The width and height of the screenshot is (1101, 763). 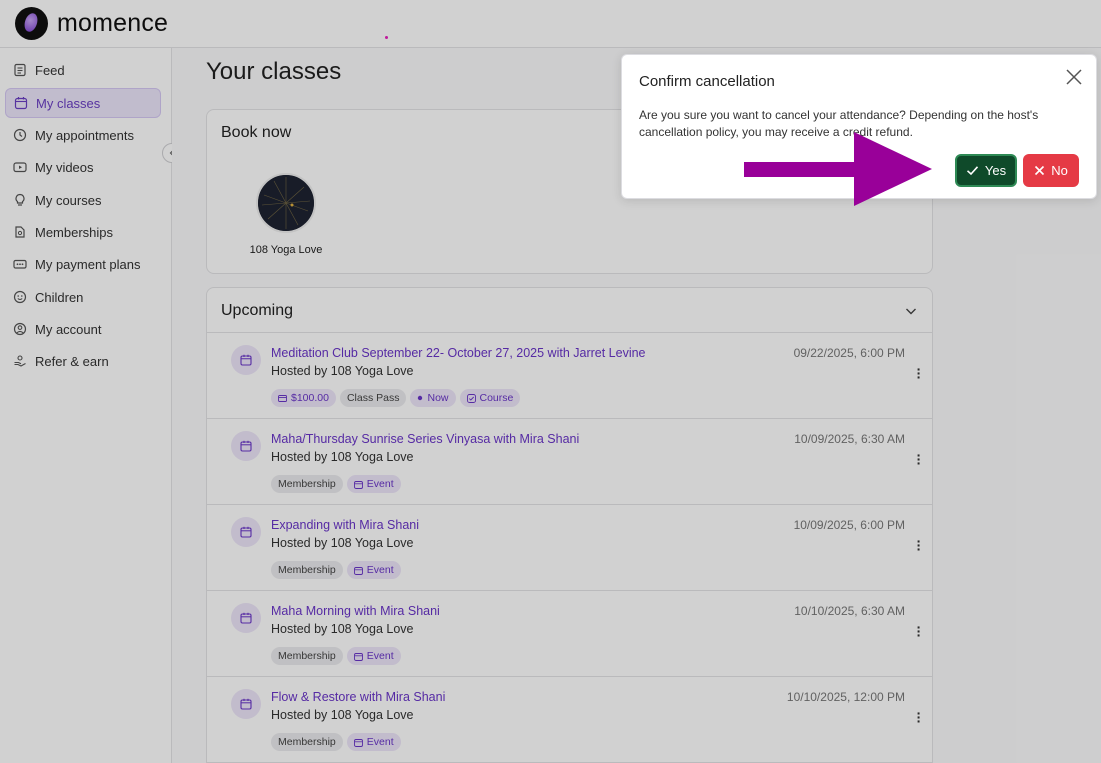 I want to click on annotation-dot, so click(x=386, y=37).